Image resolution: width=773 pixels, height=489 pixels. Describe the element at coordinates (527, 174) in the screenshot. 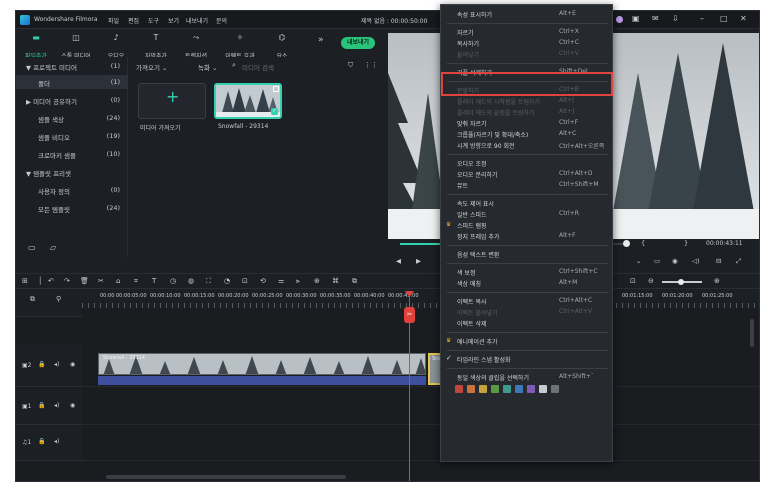

I see `menu-item: 오디오 분리하기 Ctrl+Alt+D` at that location.